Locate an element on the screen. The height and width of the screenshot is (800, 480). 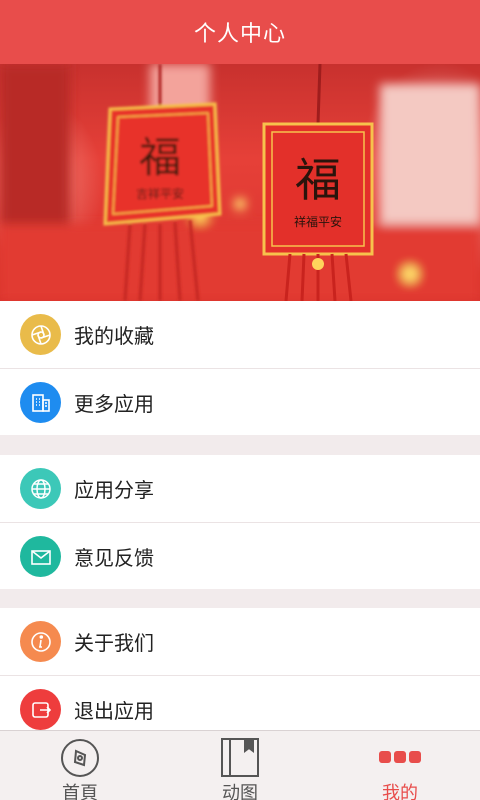
building-icon is located at coordinates (40, 402).